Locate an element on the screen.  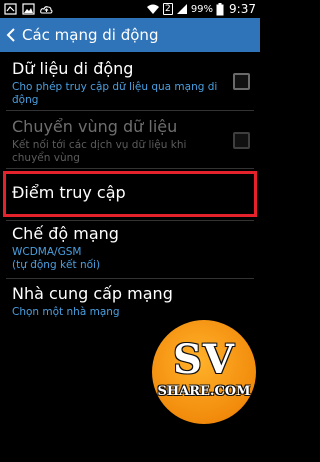
chevron-left-icon is located at coordinates (10, 35).